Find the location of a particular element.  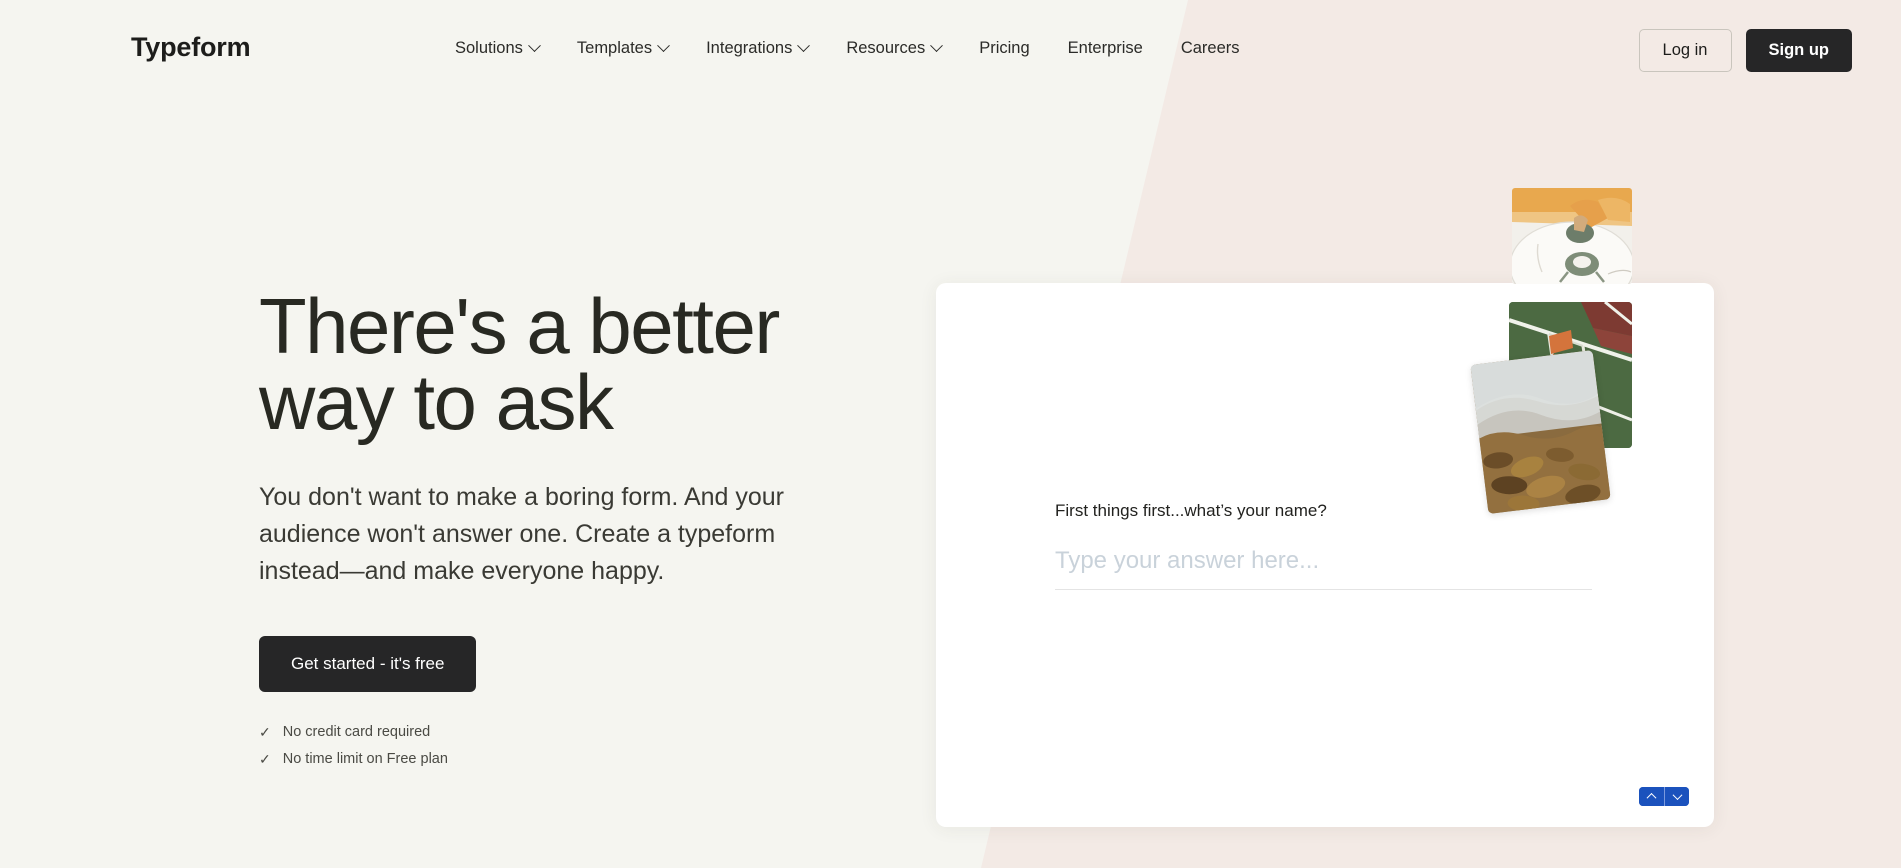

chevron-up-glyph is located at coordinates (1651, 797).